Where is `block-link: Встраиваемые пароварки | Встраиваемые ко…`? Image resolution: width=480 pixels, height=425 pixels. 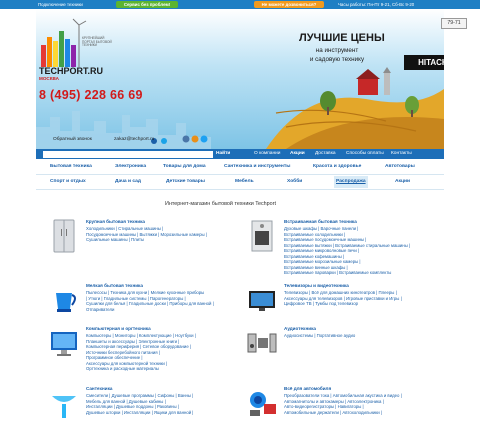 block-link: Встраиваемые пароварки | Встраиваемые ко… is located at coordinates (337, 273).